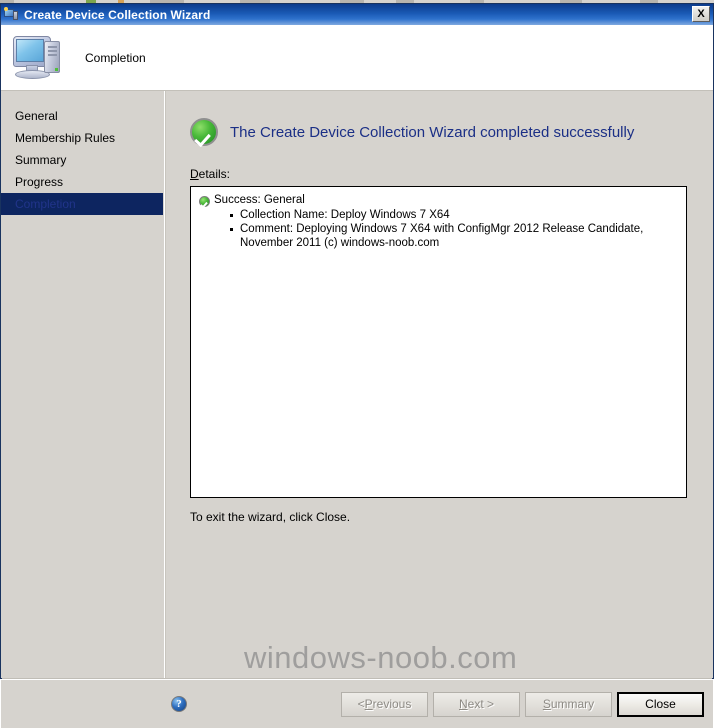  Describe the element at coordinates (546, 704) in the screenshot. I see `summary-button-mnemonic: S` at that location.